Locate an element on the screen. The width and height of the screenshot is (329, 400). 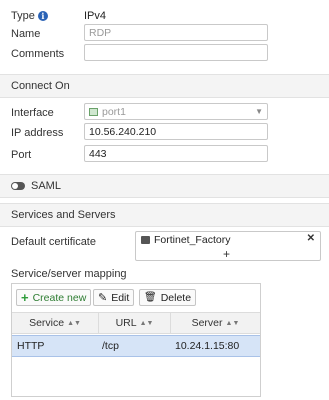
remove-certificate-icon: ✕ is located at coordinates (311, 238).